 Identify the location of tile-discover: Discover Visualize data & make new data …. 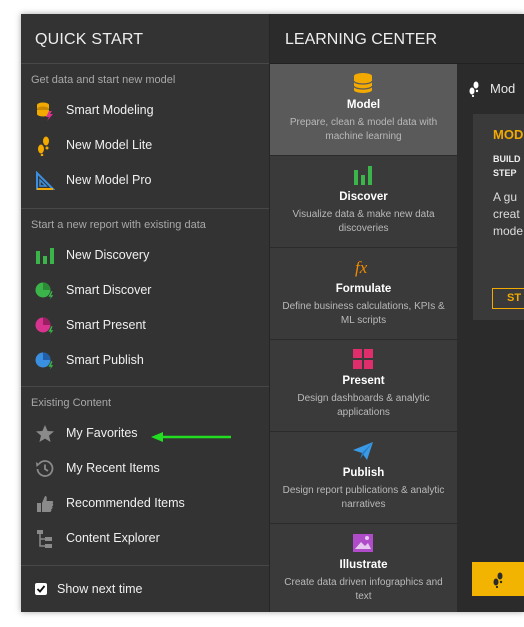
(363, 202).